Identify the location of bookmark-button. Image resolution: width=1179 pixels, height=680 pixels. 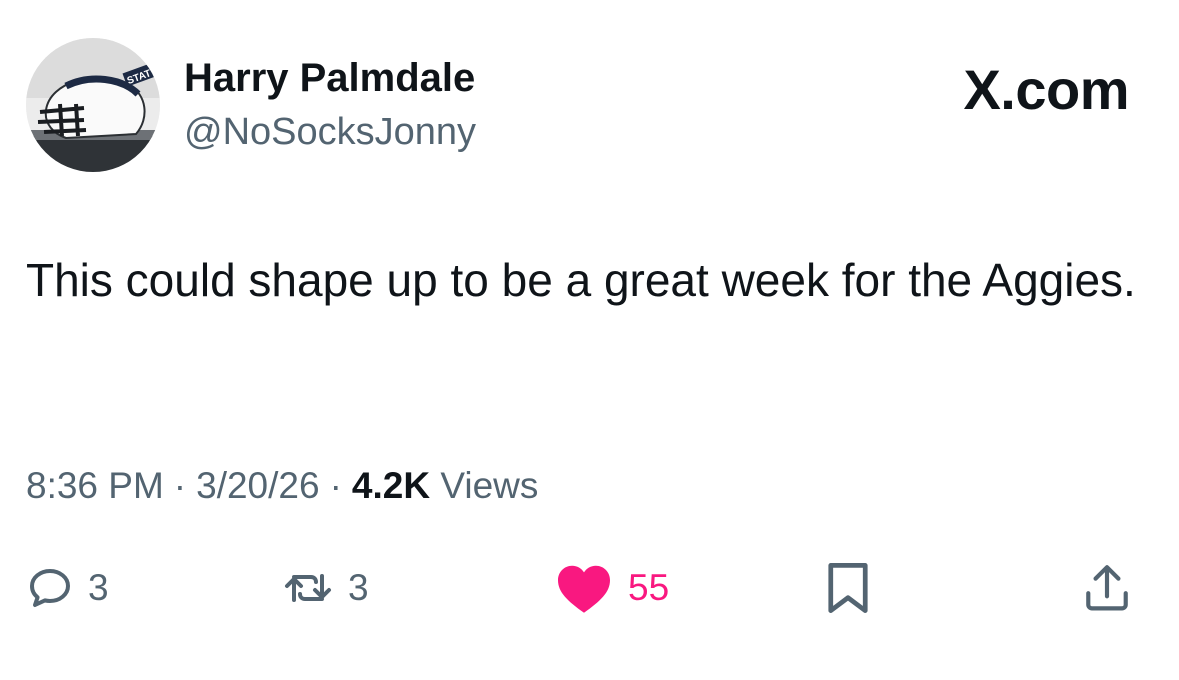
(848, 588).